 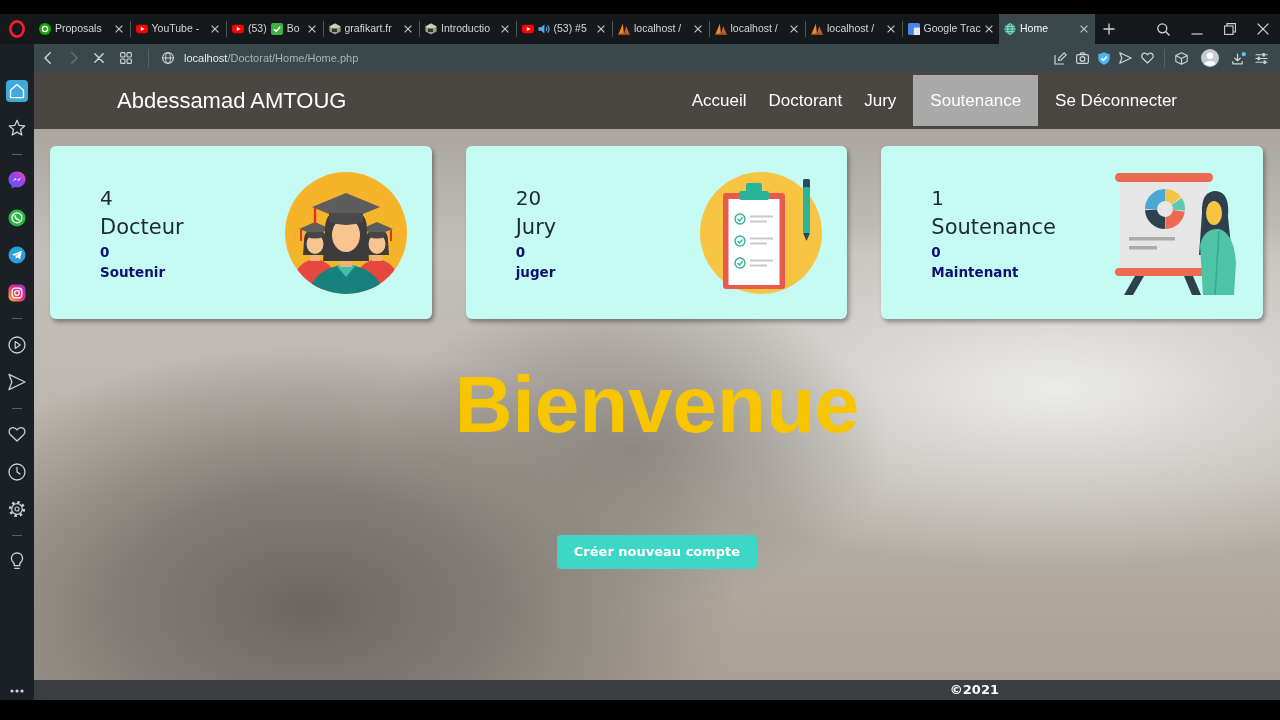 I want to click on address-field: localhost/Doctorat/Home/Home.php, so click(x=271, y=58).